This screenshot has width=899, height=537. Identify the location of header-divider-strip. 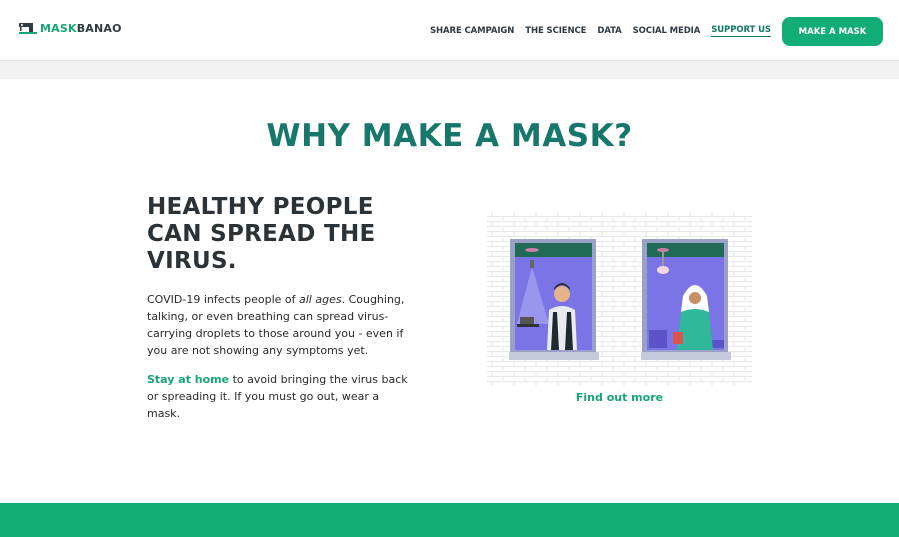
(449, 70).